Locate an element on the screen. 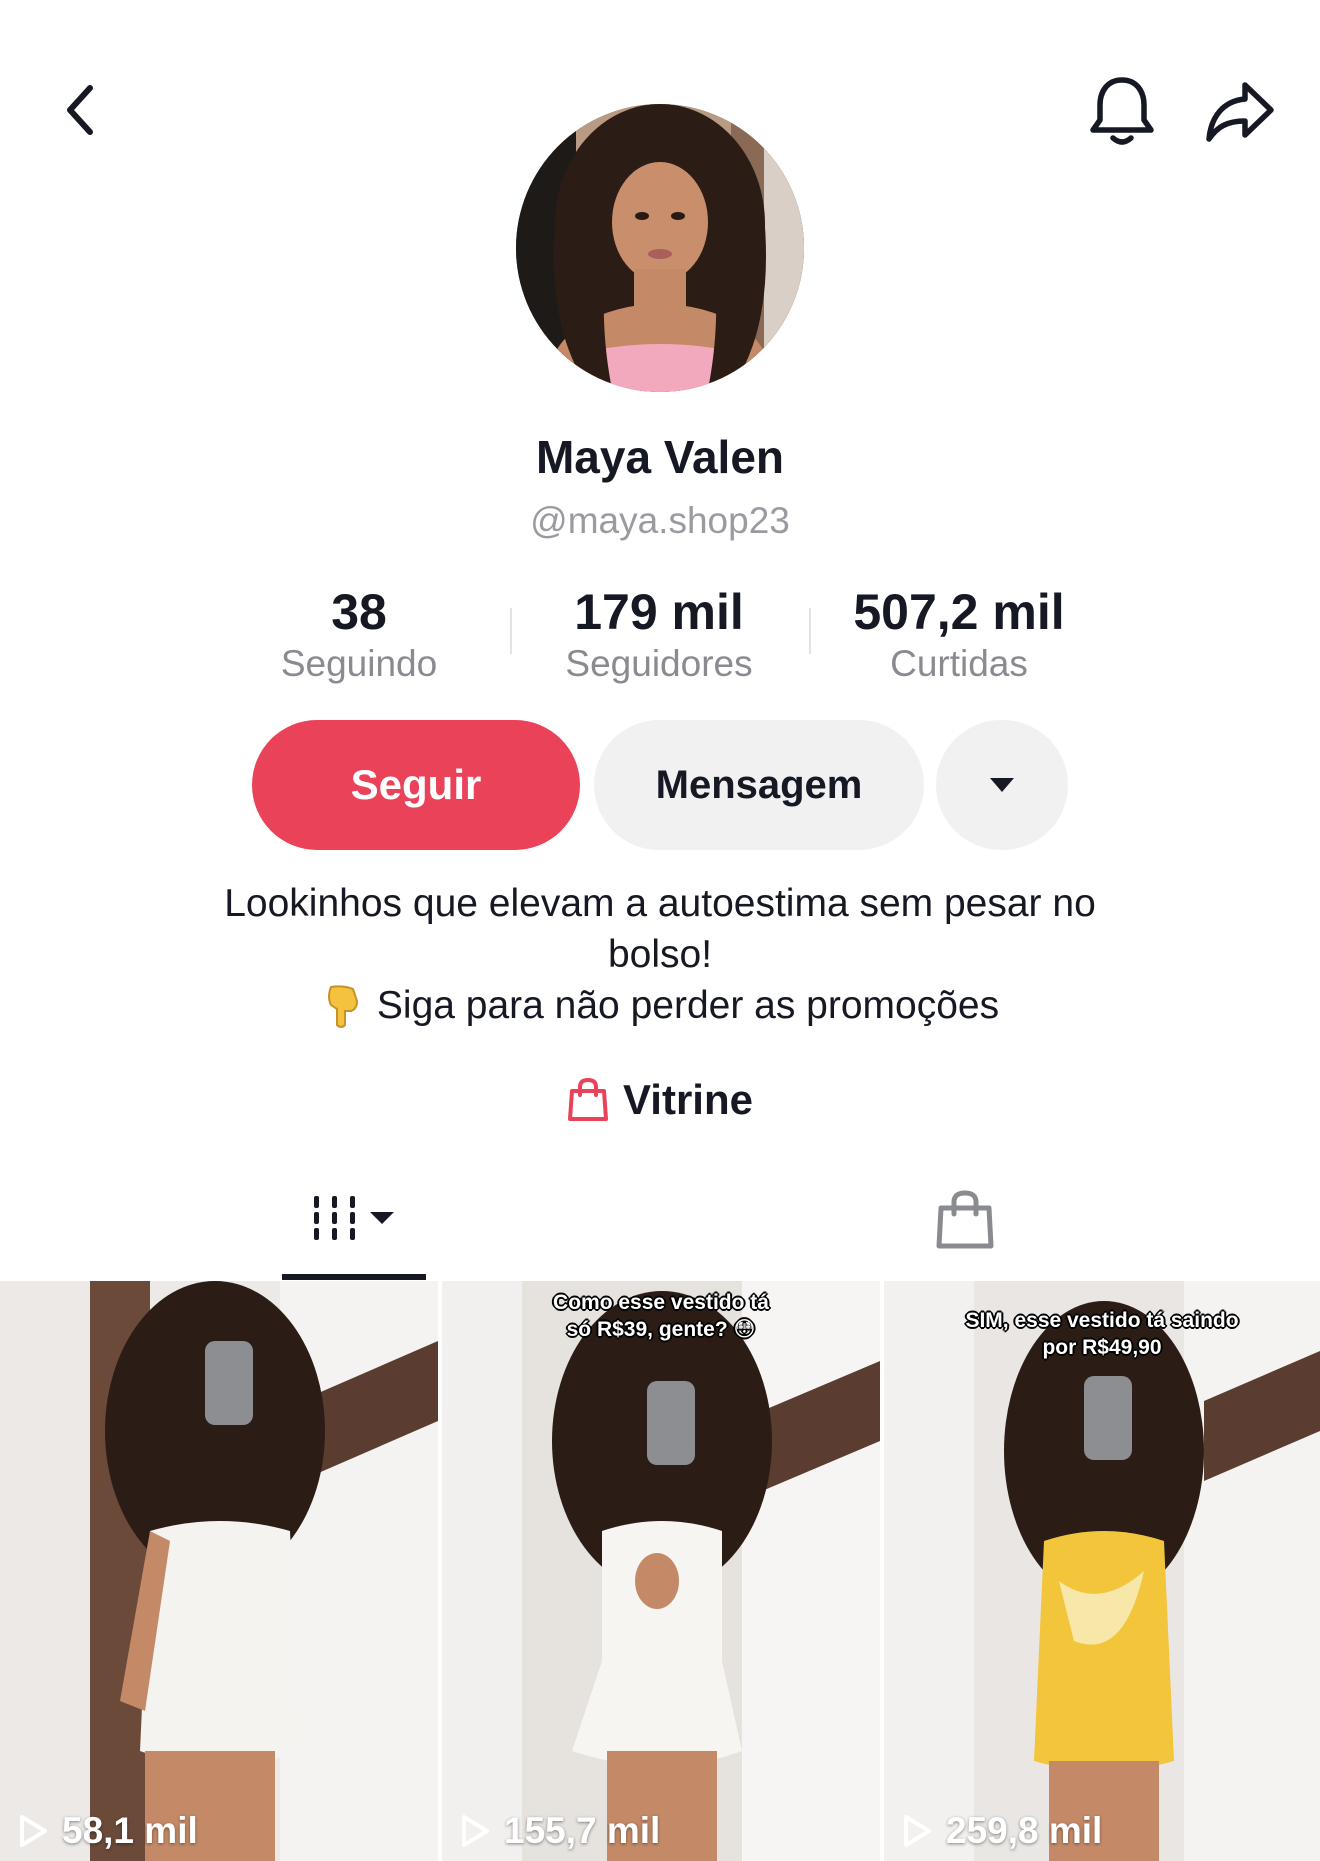  back-button is located at coordinates (80, 110).